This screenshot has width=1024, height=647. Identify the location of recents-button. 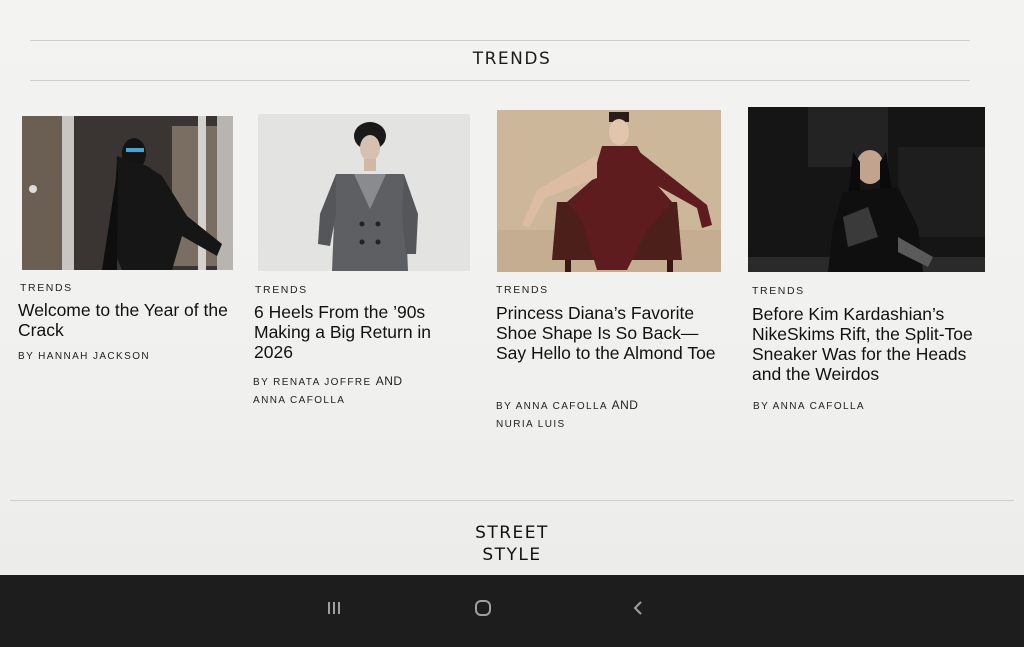
(334, 608).